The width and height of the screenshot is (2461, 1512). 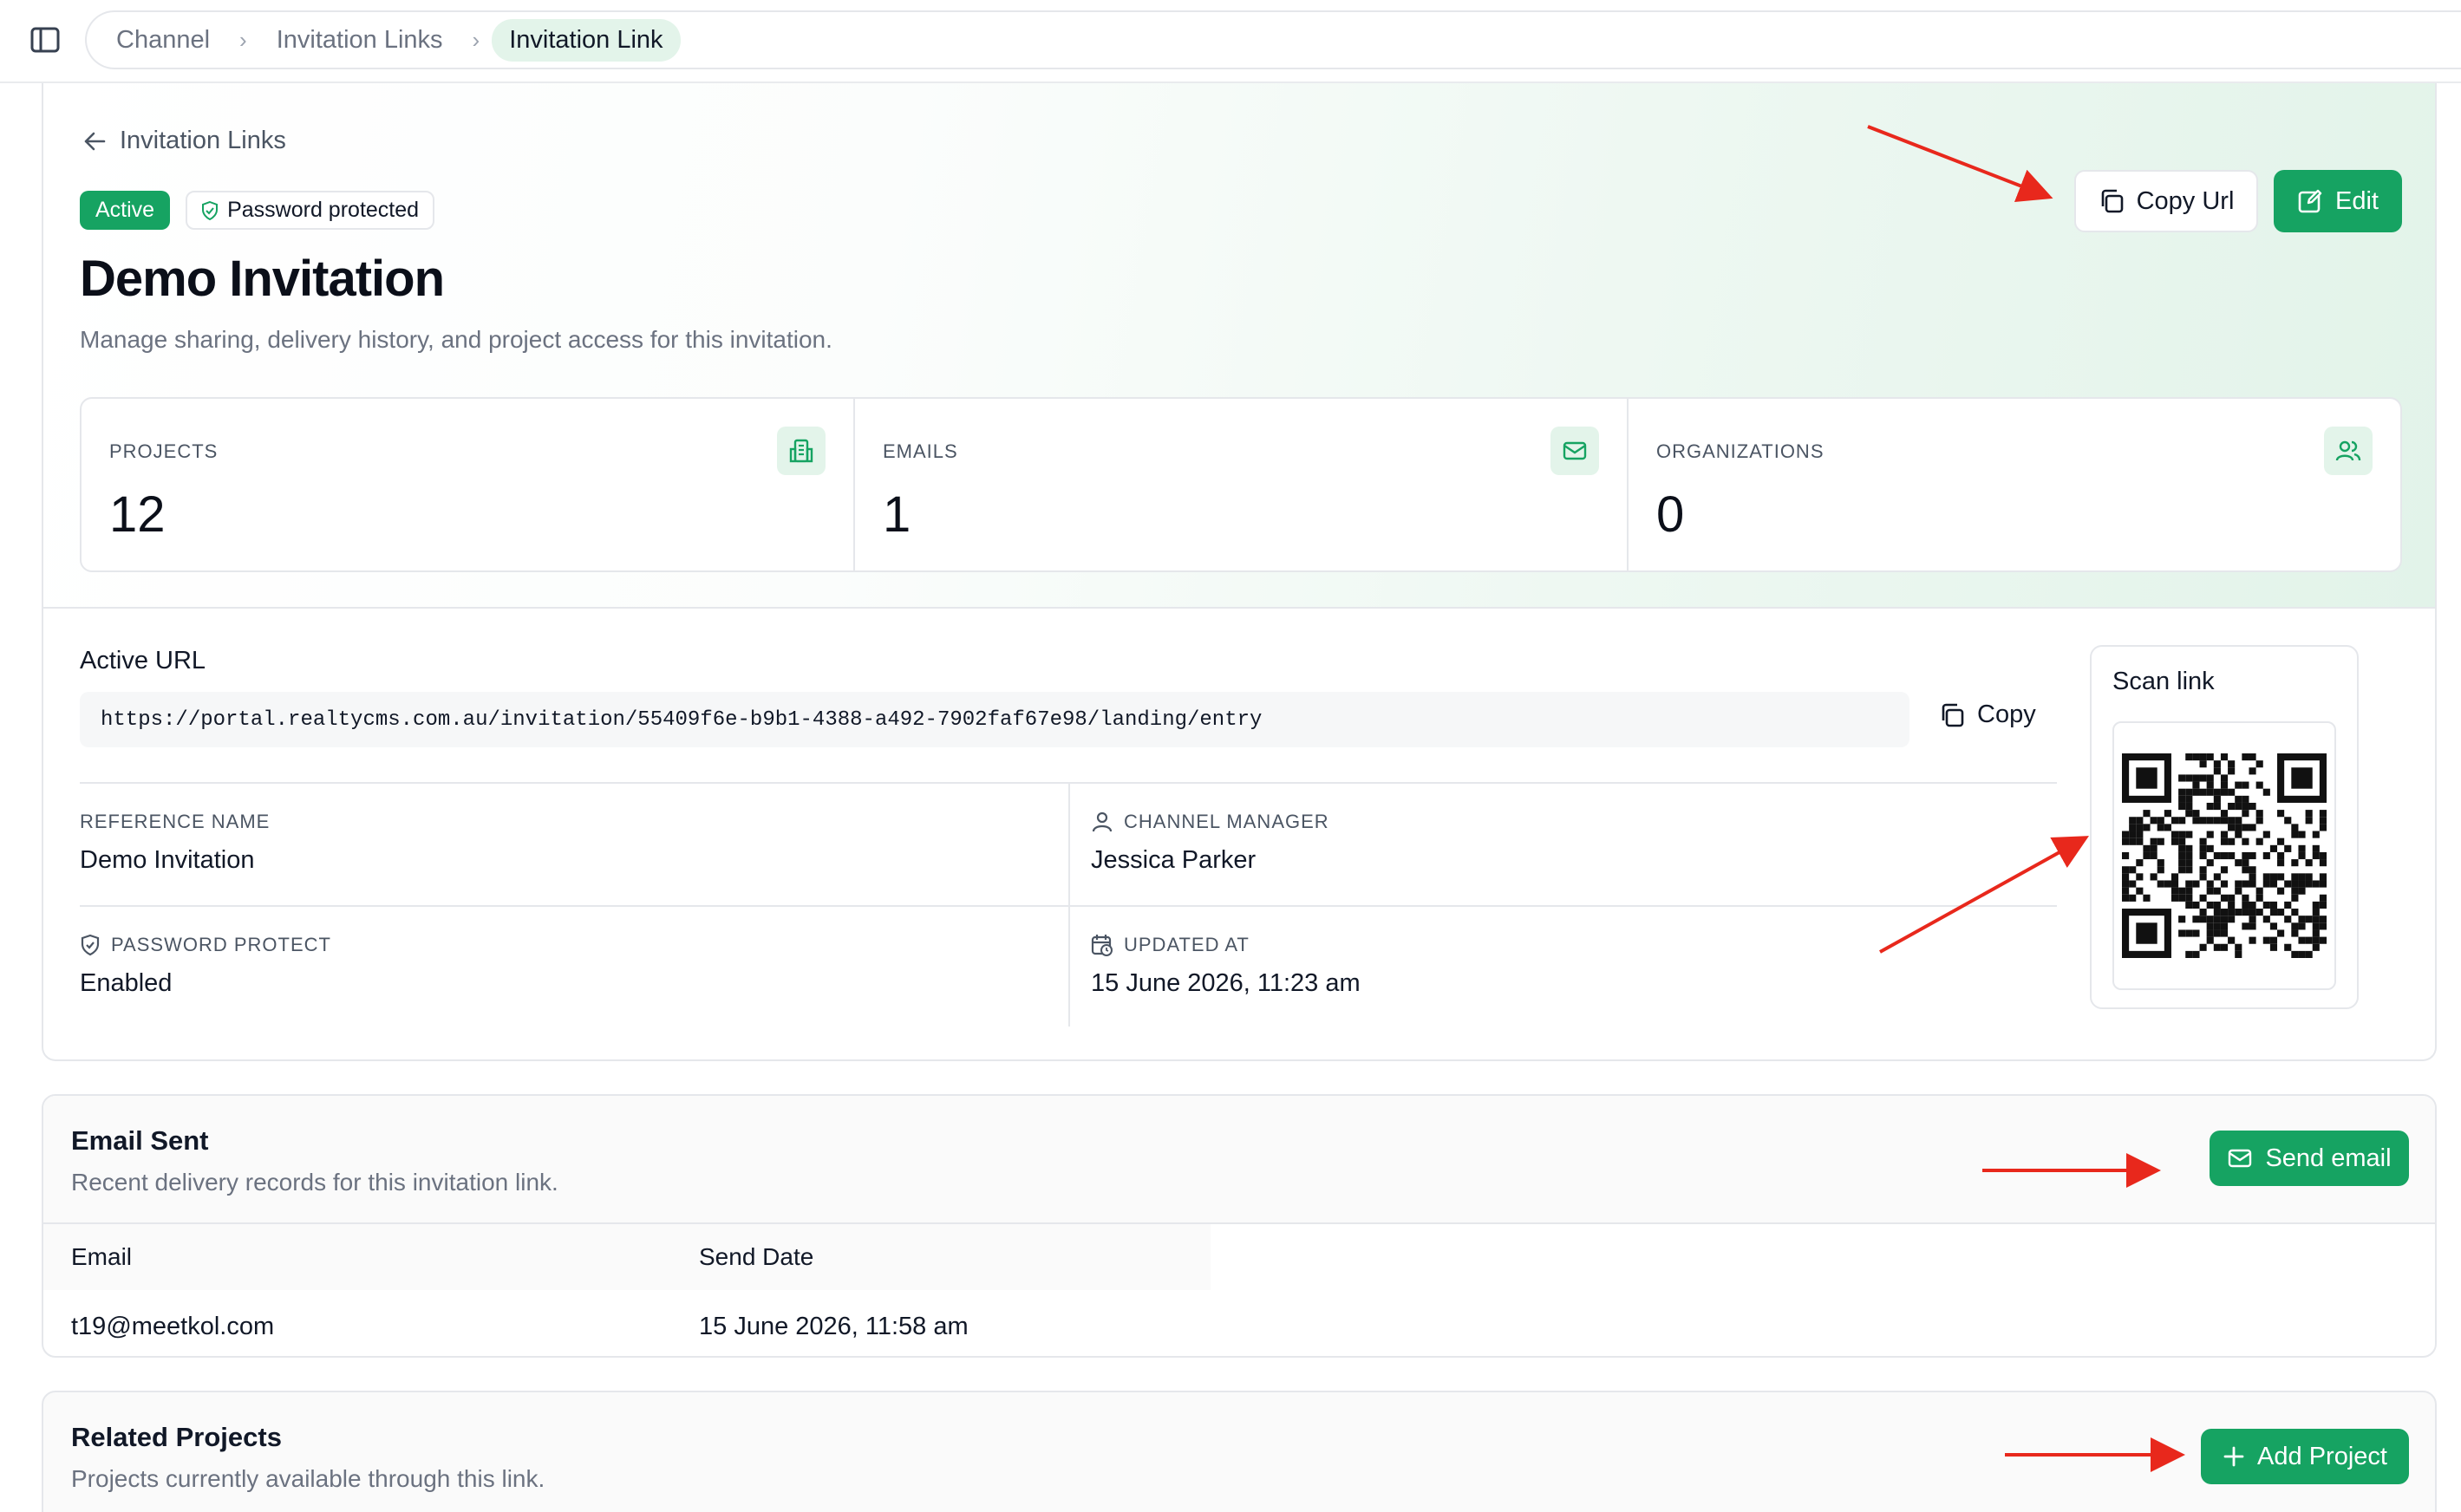 What do you see at coordinates (323, 210) in the screenshot?
I see `password-badge-label: Password protected` at bounding box center [323, 210].